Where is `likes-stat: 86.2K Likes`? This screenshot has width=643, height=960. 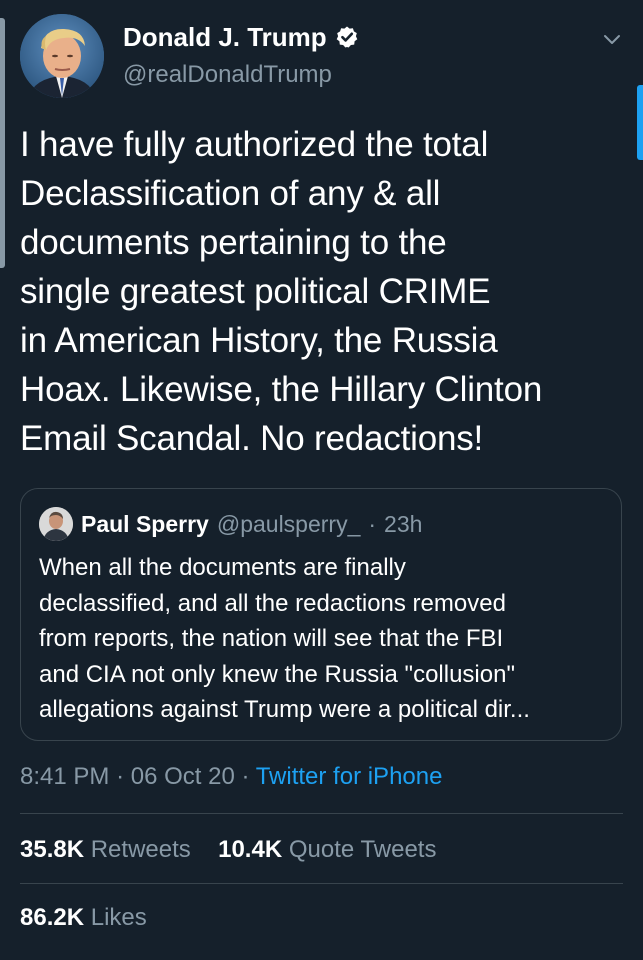
likes-stat: 86.2K Likes is located at coordinates (83, 917).